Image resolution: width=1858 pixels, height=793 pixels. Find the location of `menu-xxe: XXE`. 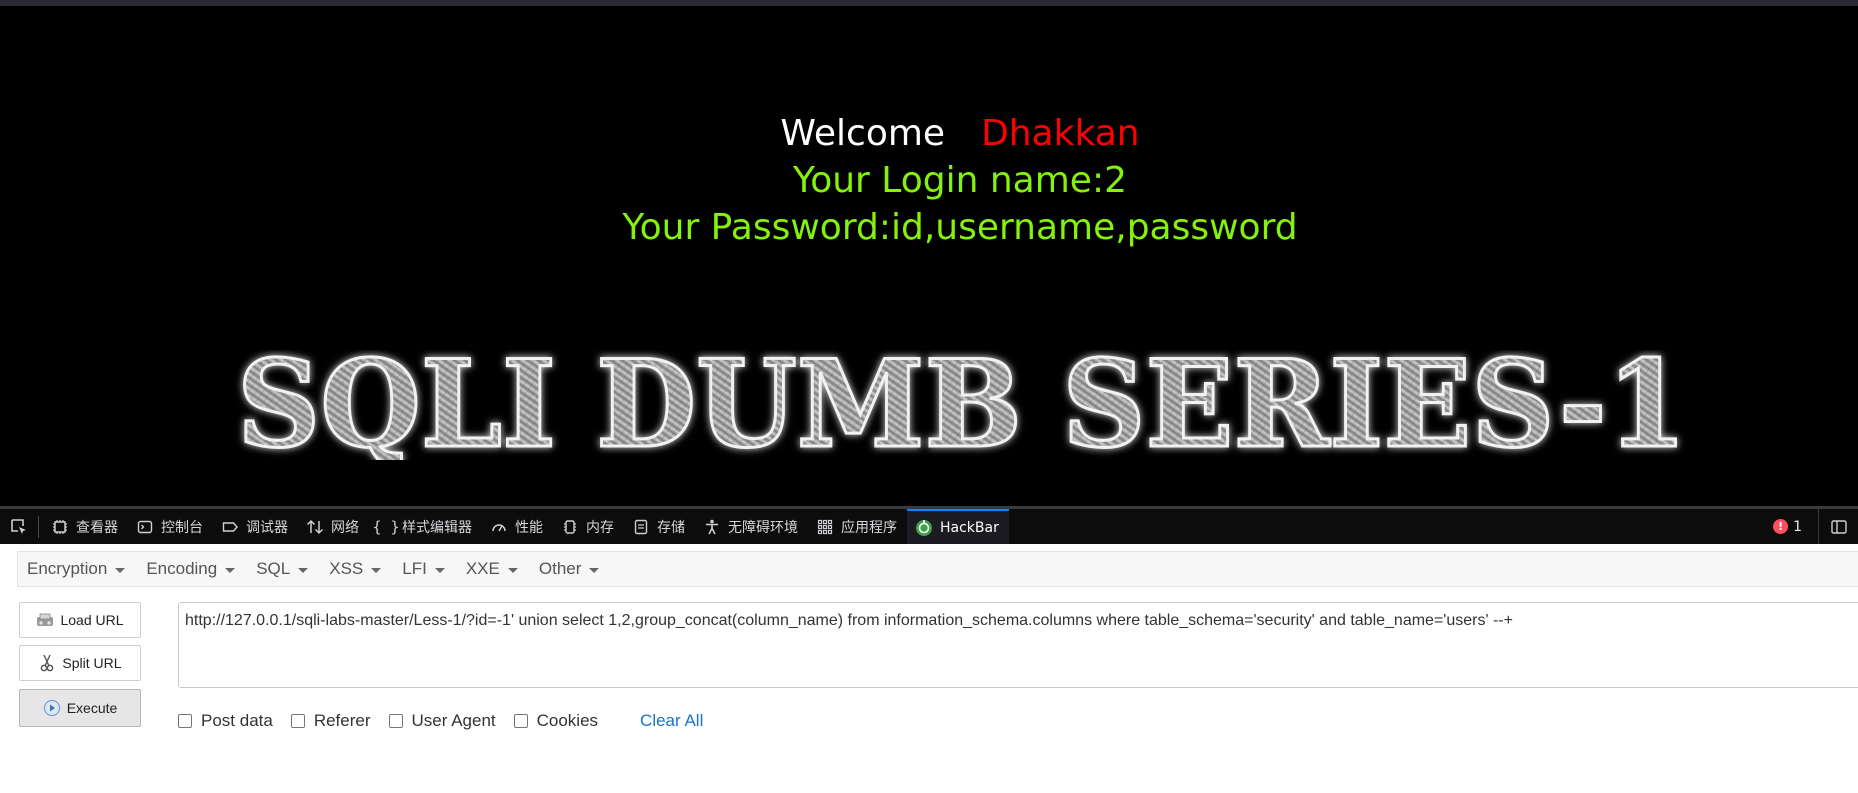

menu-xxe: XXE is located at coordinates (492, 569).